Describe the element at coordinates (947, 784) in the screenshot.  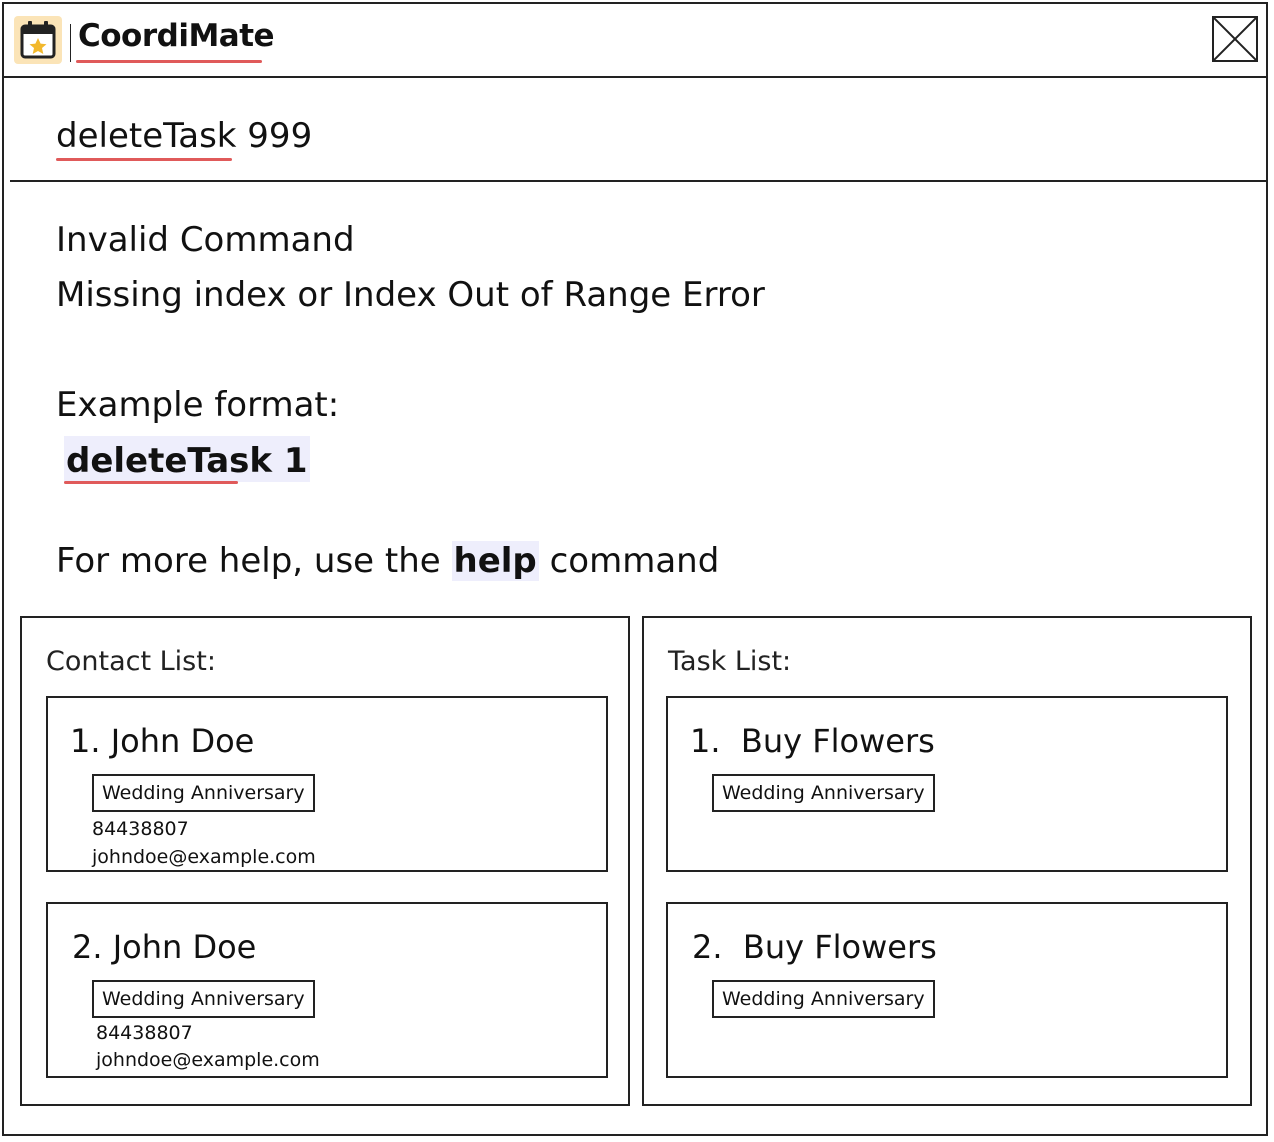
I see `task-card: 1. Buy Flowers Wedding Anniversary` at that location.